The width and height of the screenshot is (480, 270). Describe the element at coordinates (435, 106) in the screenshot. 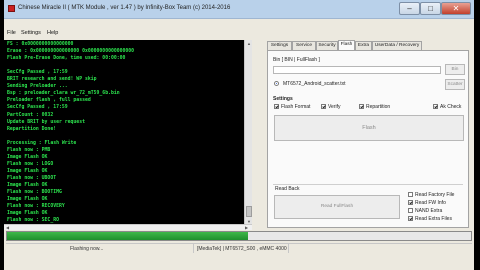

I see `ak-check-checkbox` at that location.